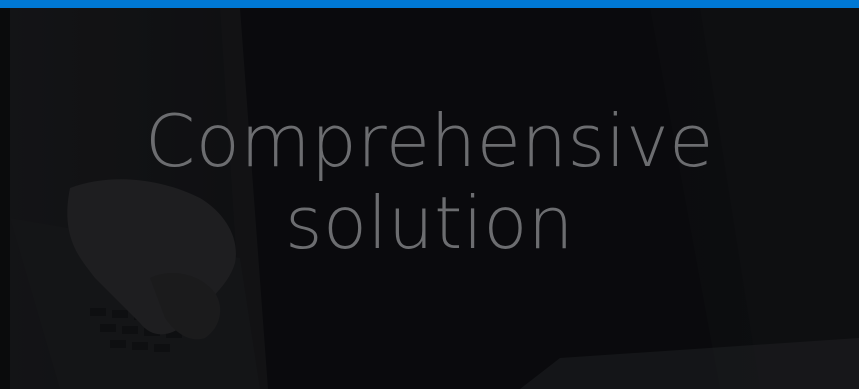 The height and width of the screenshot is (389, 859). Describe the element at coordinates (5, 198) in the screenshot. I see `left-edge-strip` at that location.